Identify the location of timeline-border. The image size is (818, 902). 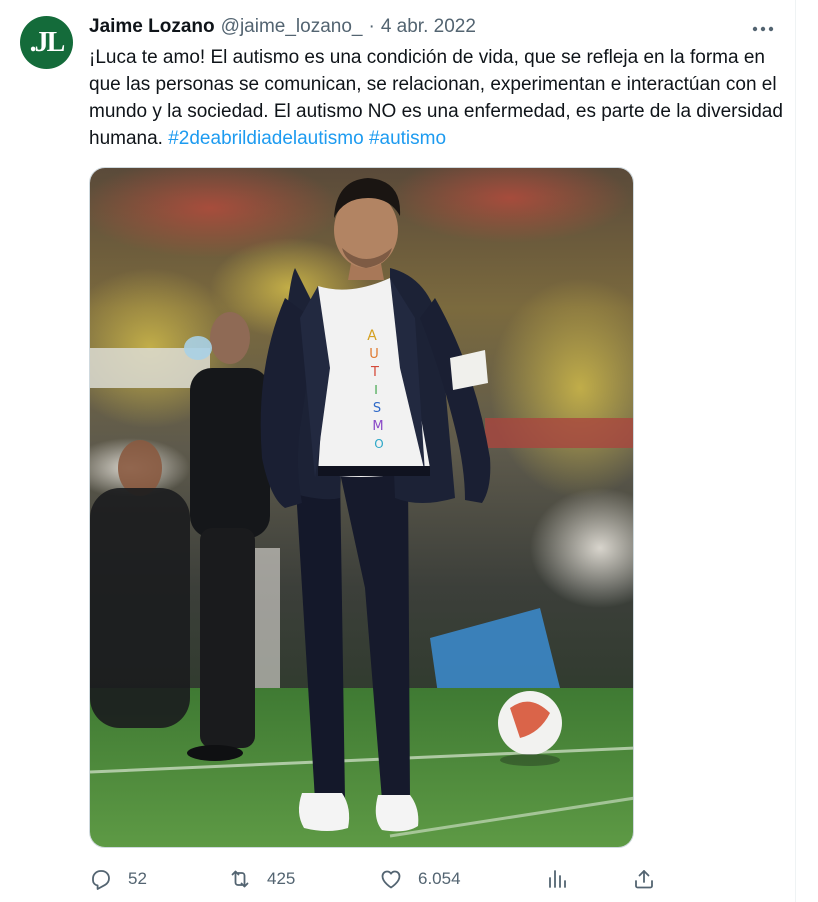
(795, 451).